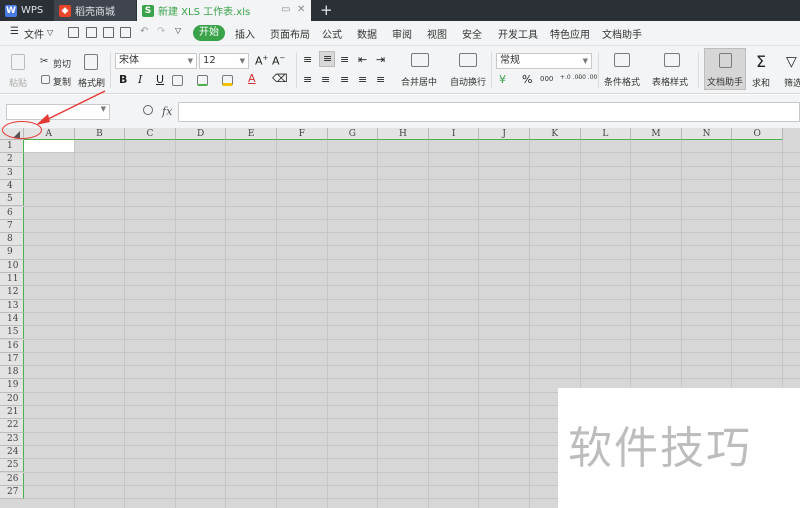  Describe the element at coordinates (12, 466) in the screenshot. I see `row-header-25: 25` at that location.